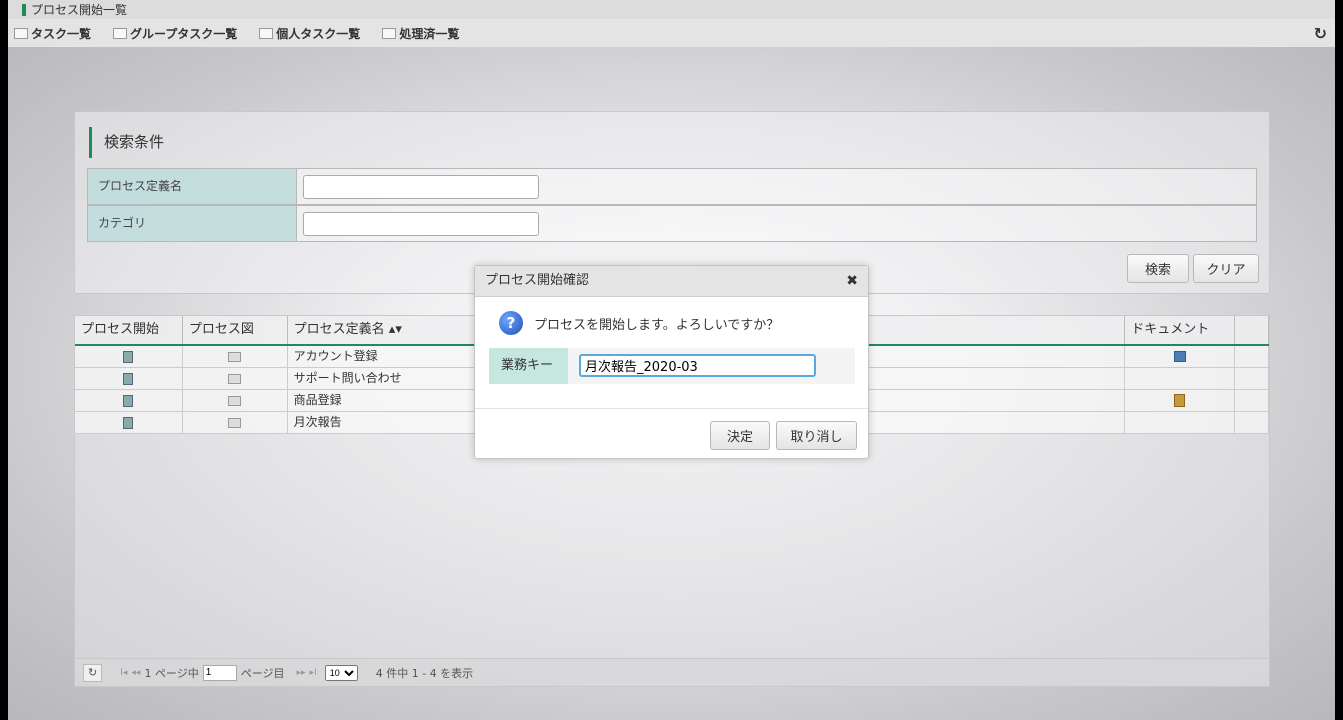  I want to click on condition-label: プロセス定義名, so click(192, 186).